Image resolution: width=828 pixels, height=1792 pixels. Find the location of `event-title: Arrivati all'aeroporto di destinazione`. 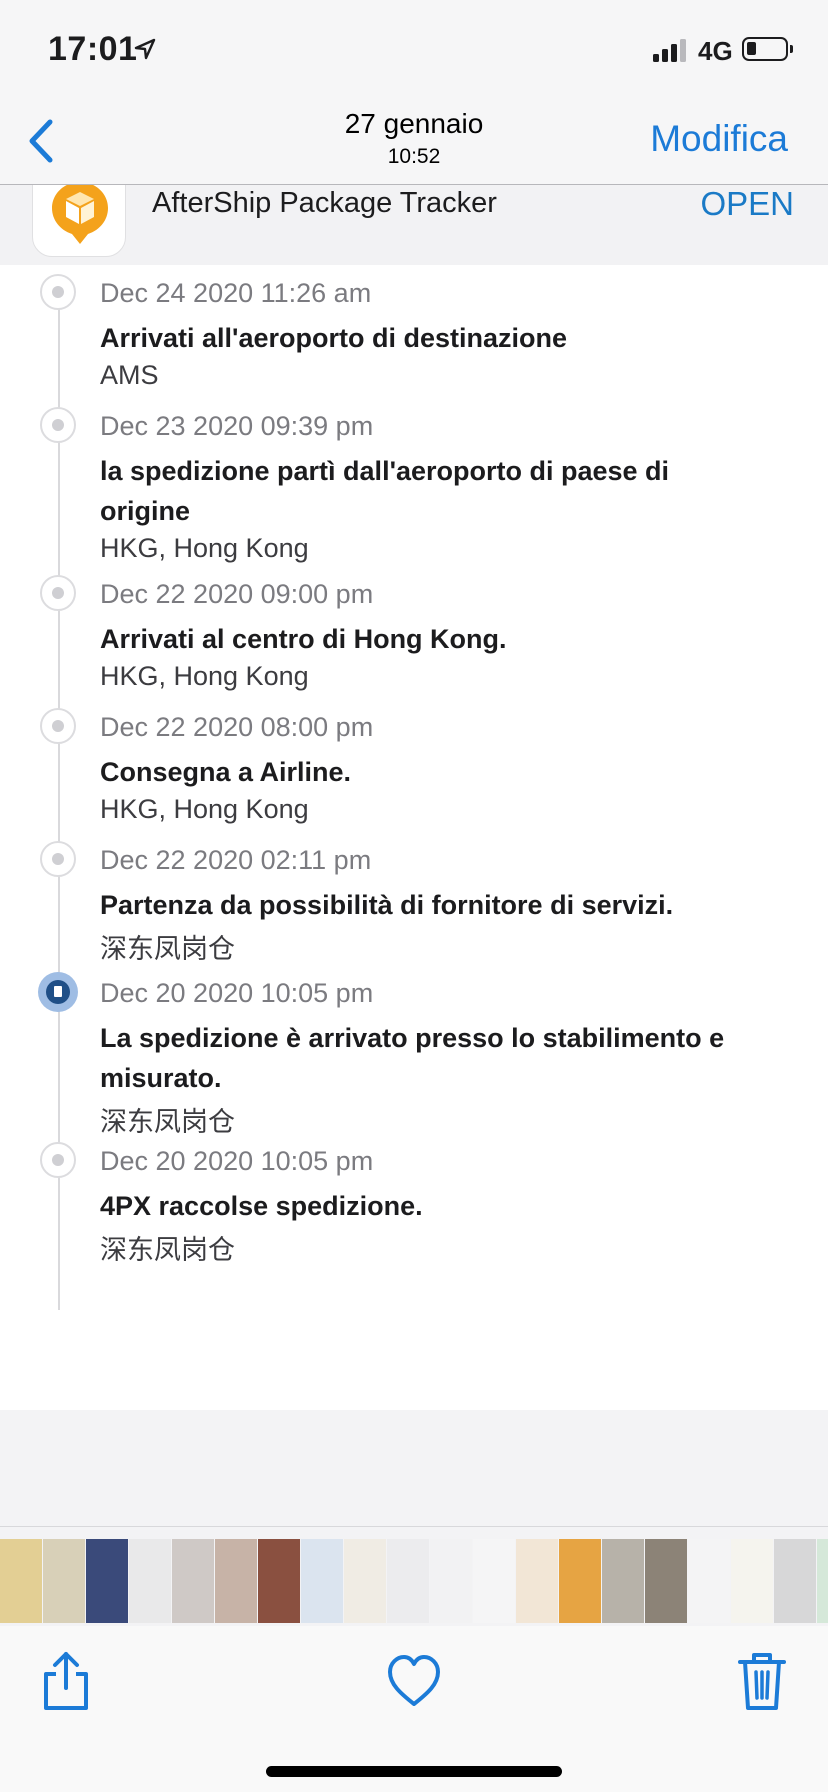

event-title: Arrivati all'aeroporto di destinazione is located at coordinates (445, 338).